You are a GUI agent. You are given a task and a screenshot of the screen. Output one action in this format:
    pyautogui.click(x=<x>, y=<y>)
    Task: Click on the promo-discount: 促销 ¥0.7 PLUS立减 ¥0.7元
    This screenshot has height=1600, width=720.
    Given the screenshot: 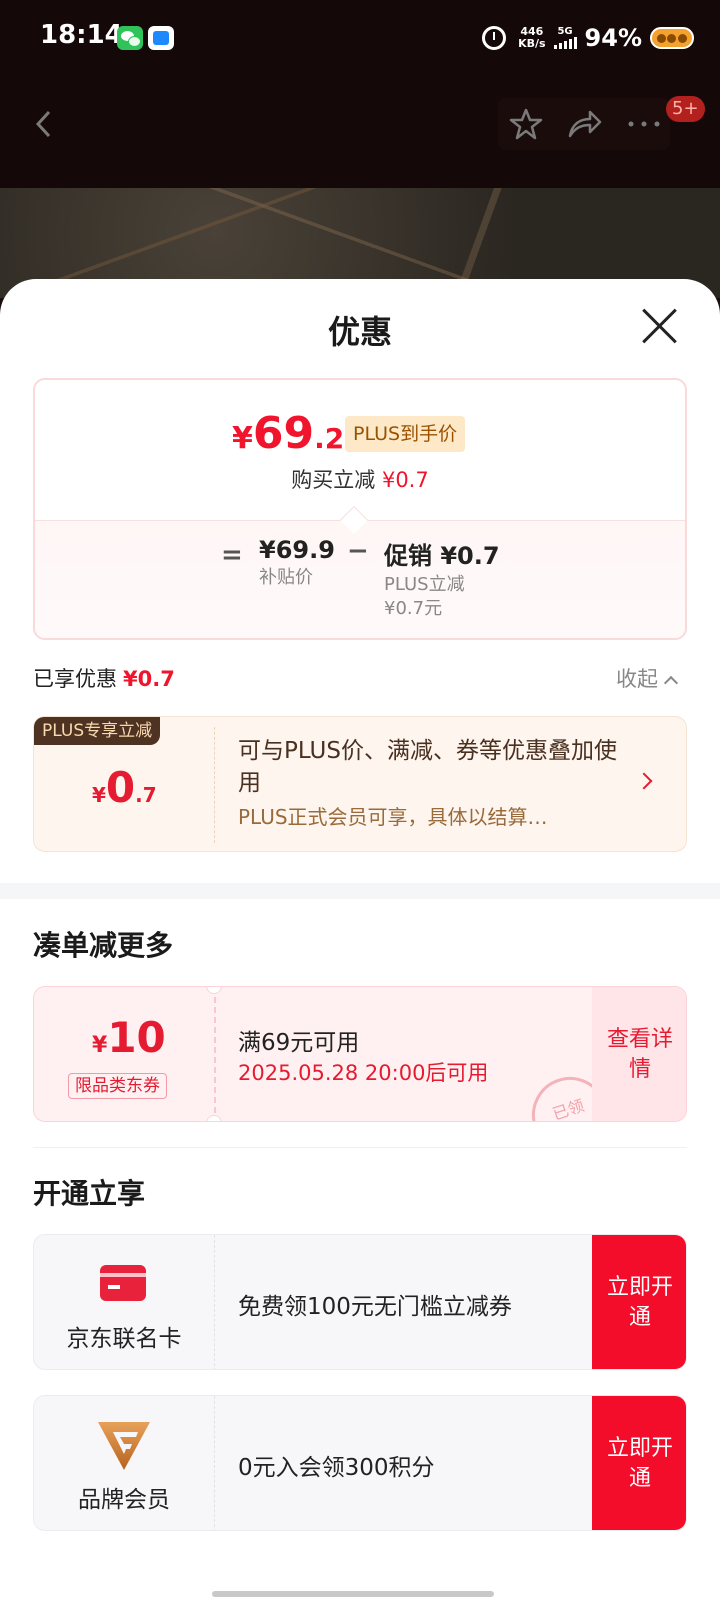 What is the action you would take?
    pyautogui.click(x=442, y=578)
    